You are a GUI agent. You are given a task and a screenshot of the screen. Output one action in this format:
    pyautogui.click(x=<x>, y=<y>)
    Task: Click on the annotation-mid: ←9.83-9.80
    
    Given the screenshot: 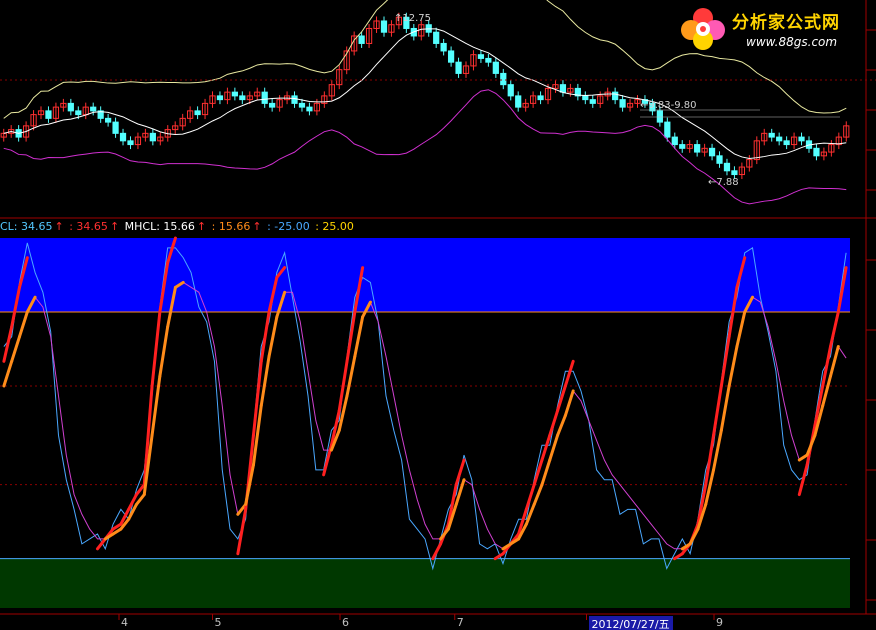 What is the action you would take?
    pyautogui.click(x=668, y=105)
    